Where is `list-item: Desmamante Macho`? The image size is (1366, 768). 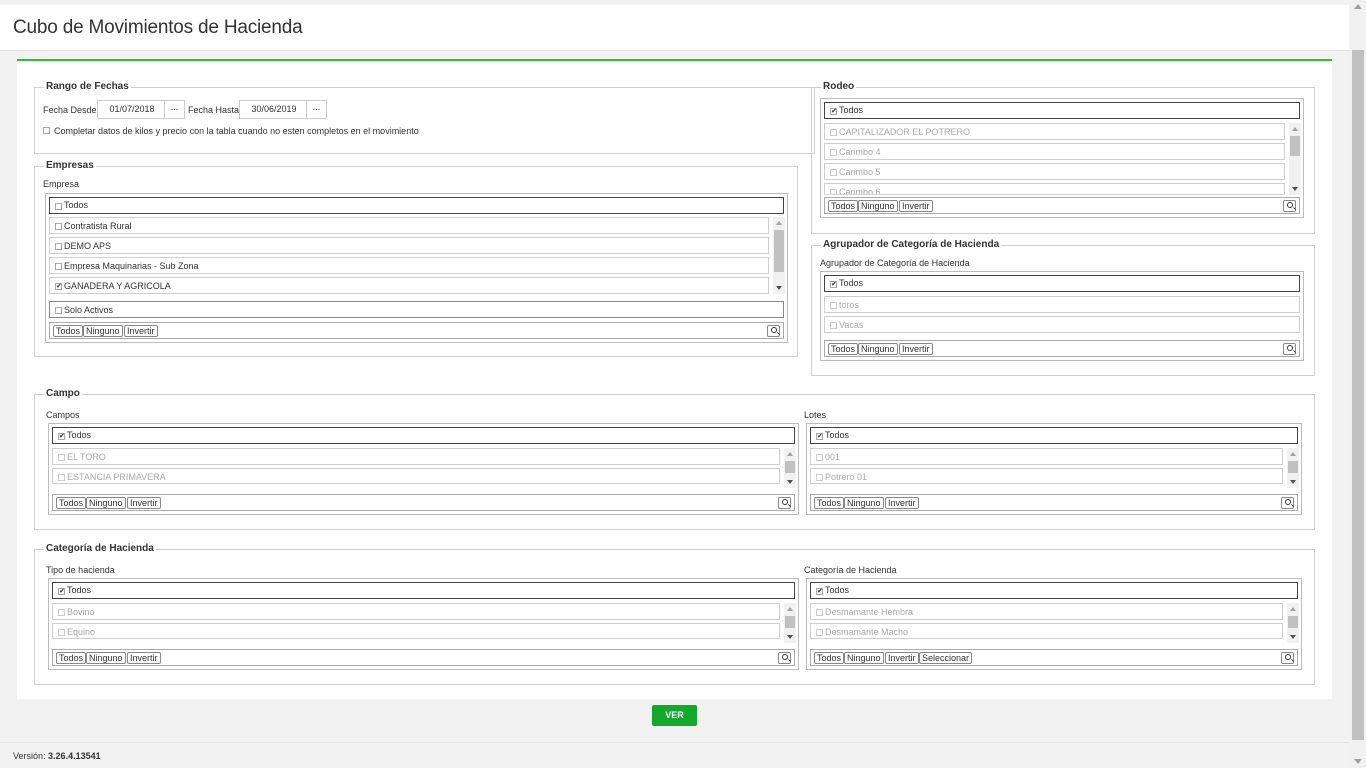
list-item: Desmamante Macho is located at coordinates (1046, 631).